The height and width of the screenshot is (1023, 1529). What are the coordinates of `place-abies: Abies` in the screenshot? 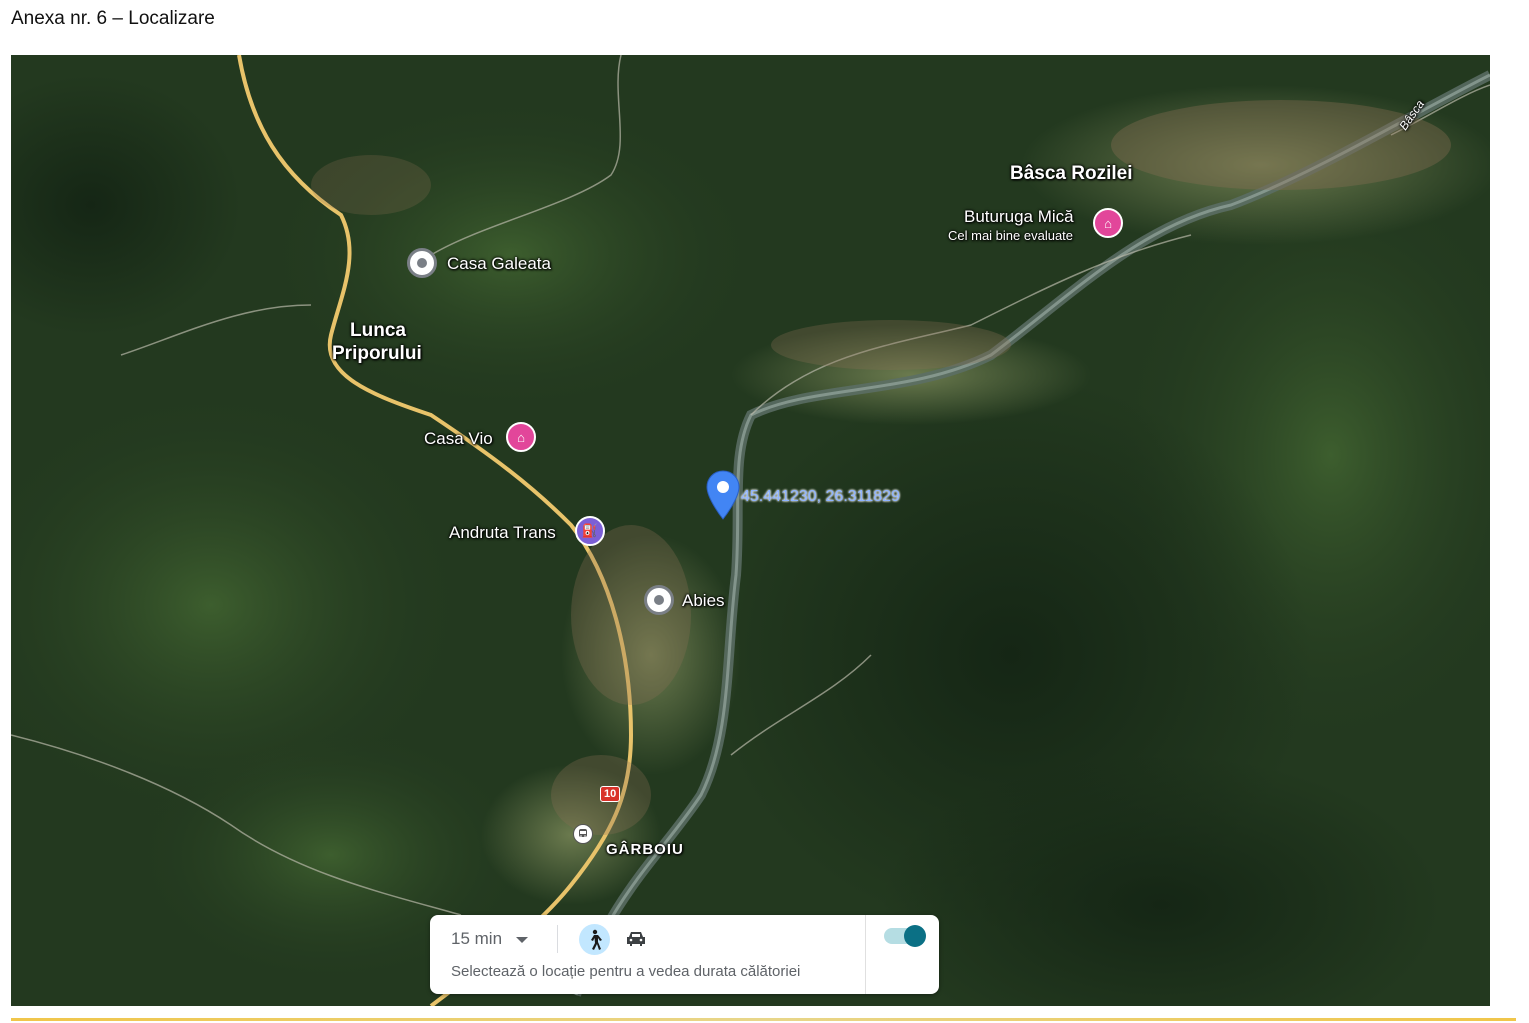 It's located at (703, 601).